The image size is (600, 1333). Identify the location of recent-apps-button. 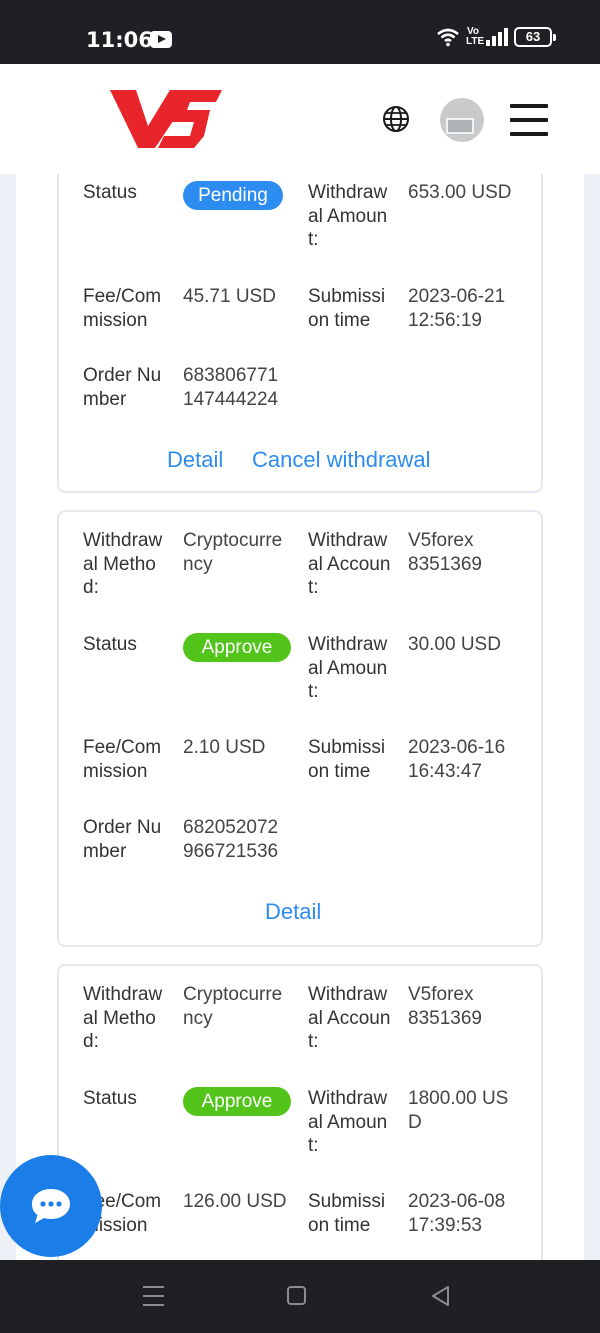
(153, 1296).